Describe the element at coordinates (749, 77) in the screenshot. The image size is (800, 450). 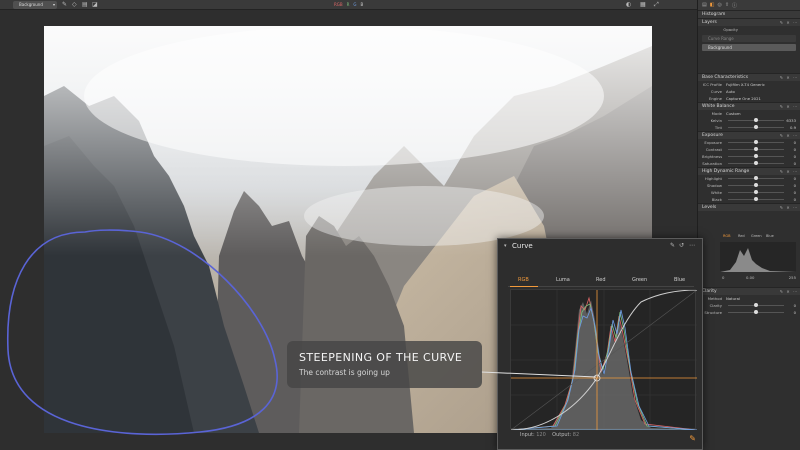
I see `base-characteristics-header: Base Characteristics ✎ ✕ ⋯` at that location.